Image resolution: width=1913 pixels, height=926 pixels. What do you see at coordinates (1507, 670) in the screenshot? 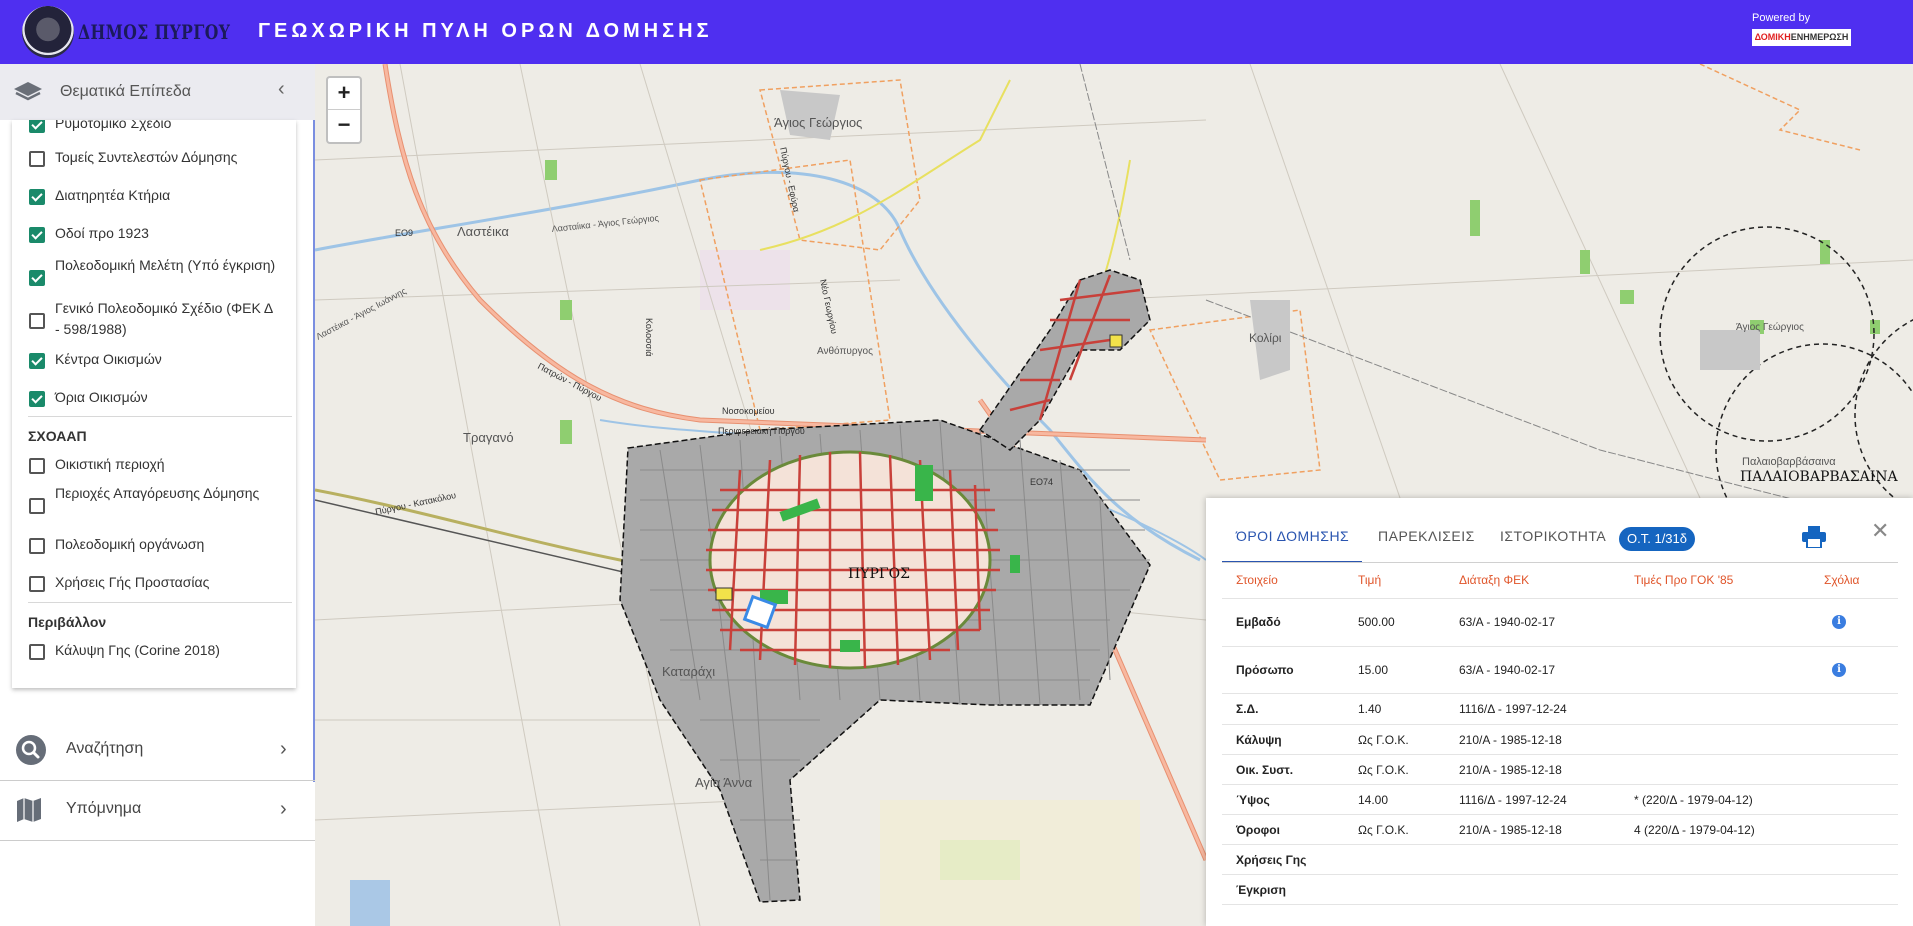
I see `row-fek: 63/Α - 1940-02-17` at bounding box center [1507, 670].